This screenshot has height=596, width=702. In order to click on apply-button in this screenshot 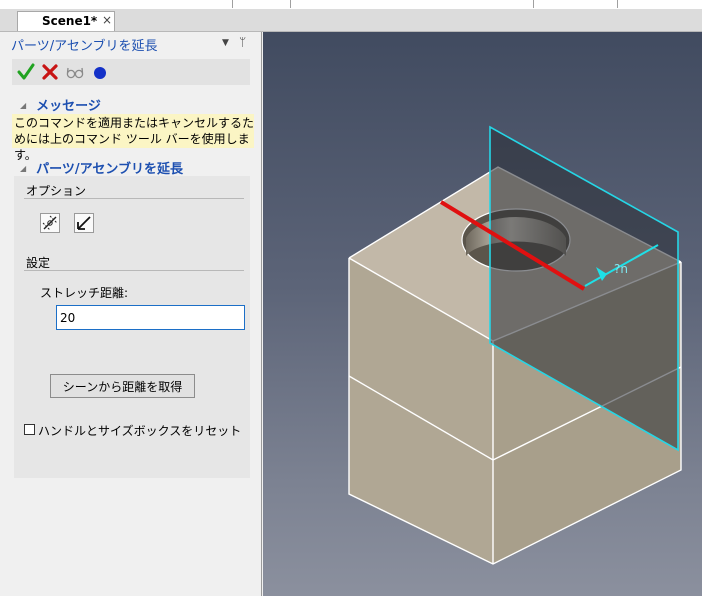, I will do `click(26, 72)`.